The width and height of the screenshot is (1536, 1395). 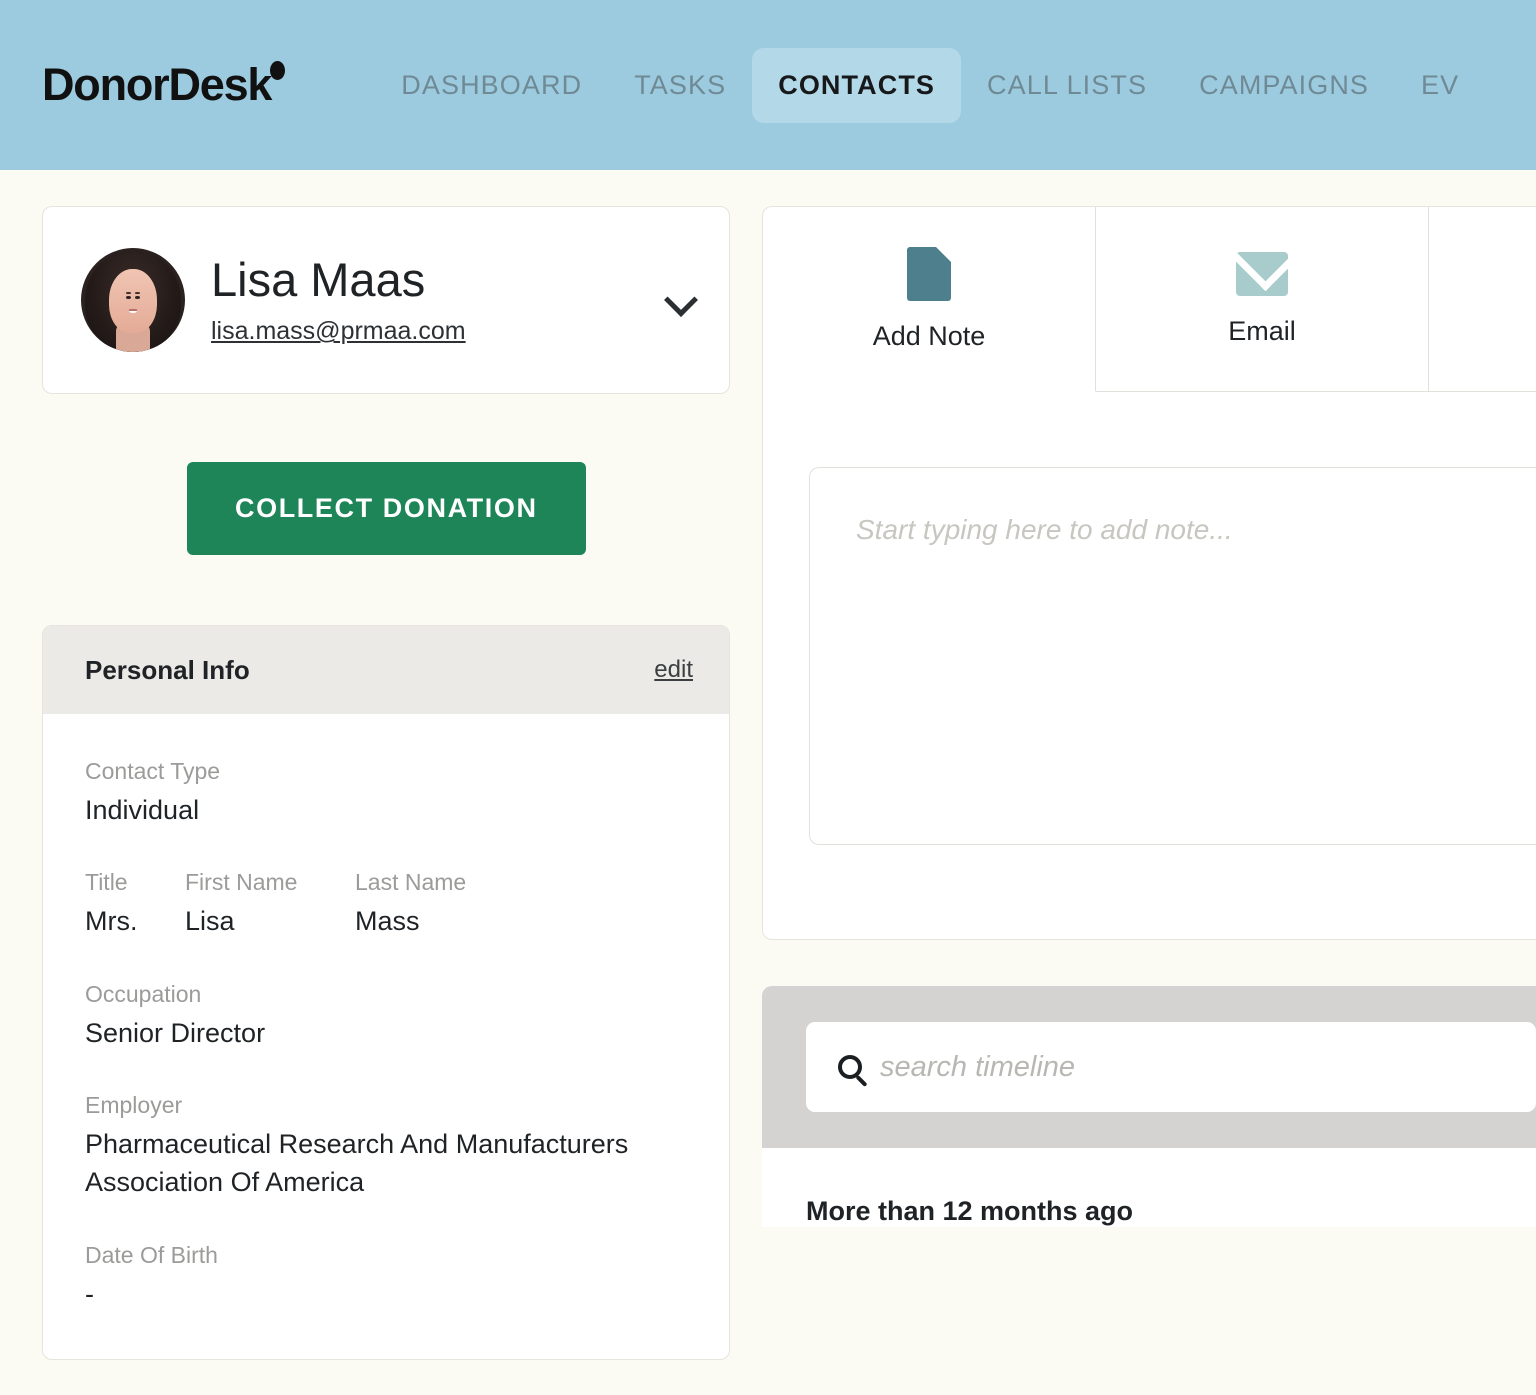 I want to click on contact-name: Lisa Maas, so click(x=318, y=279).